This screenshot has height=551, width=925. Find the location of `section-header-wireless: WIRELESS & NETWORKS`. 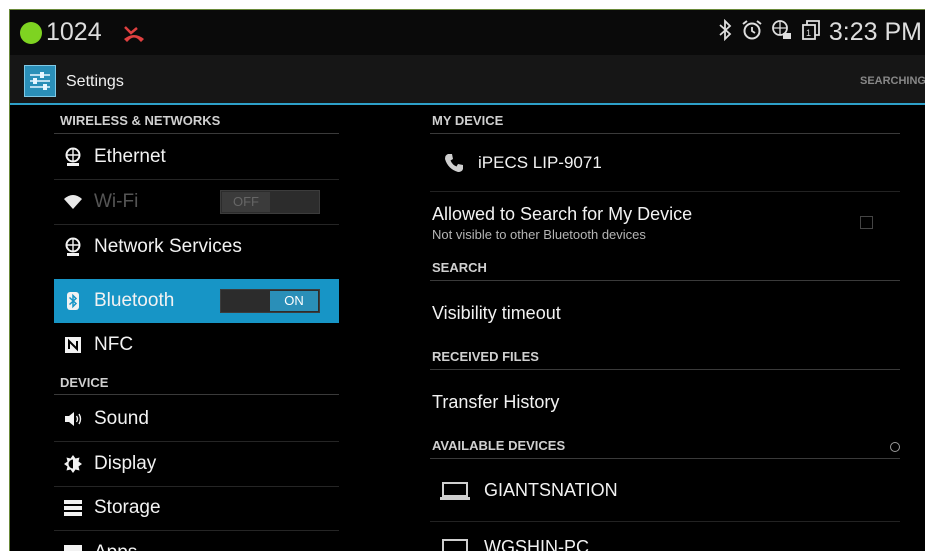

section-header-wireless: WIRELESS & NETWORKS is located at coordinates (196, 120).